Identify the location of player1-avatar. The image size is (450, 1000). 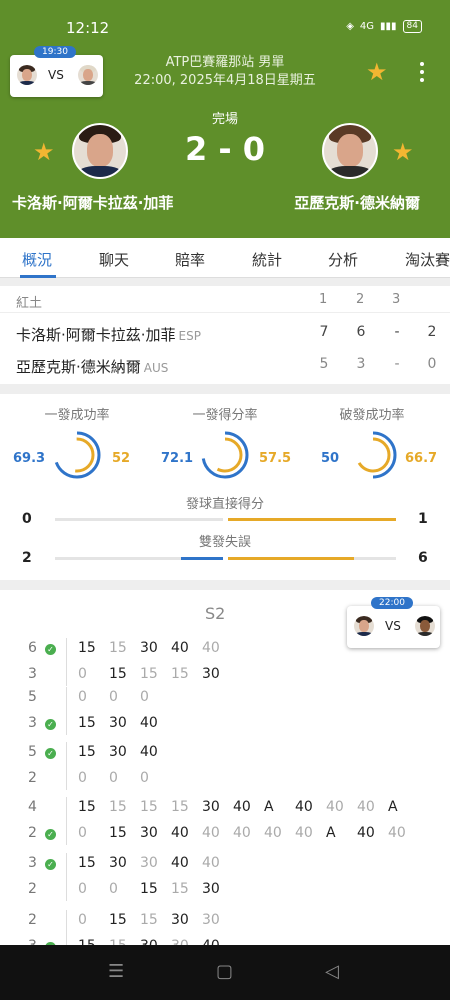
(100, 151).